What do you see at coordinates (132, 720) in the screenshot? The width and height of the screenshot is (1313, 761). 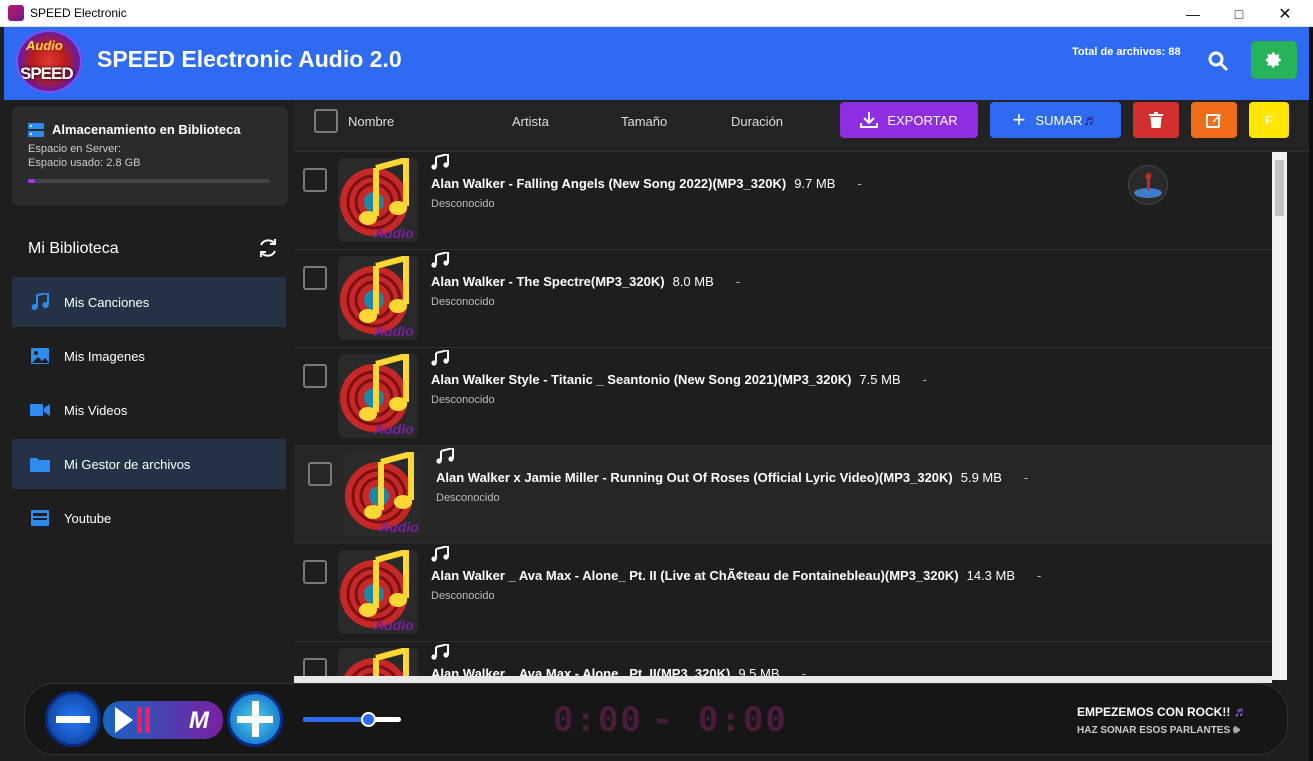 I see `play-pause-icon` at bounding box center [132, 720].